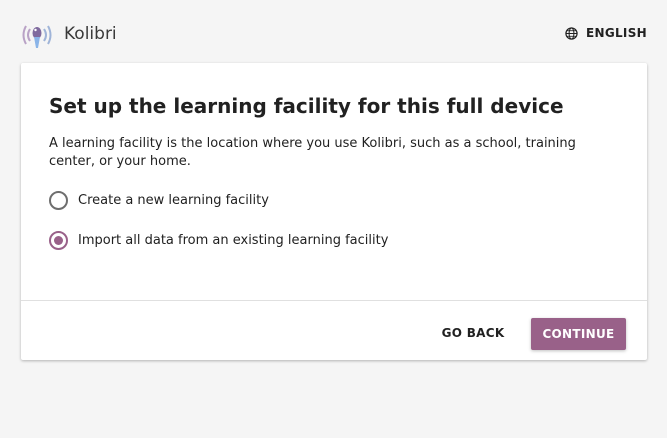  I want to click on radio-unchecked-icon, so click(58, 200).